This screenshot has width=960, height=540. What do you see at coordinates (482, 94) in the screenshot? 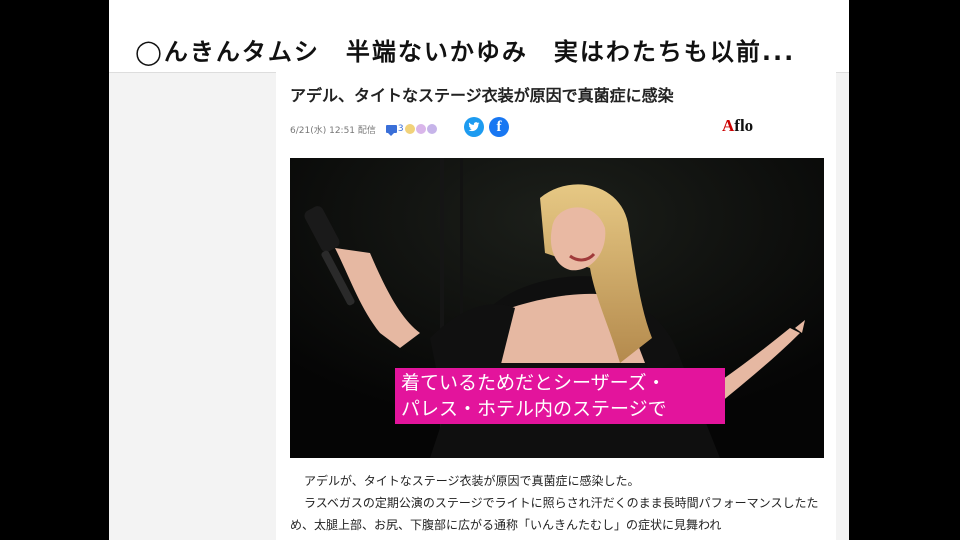
I see `article-title: アデル、タイトなステージ衣装が原因で真菌症に感染` at bounding box center [482, 94].